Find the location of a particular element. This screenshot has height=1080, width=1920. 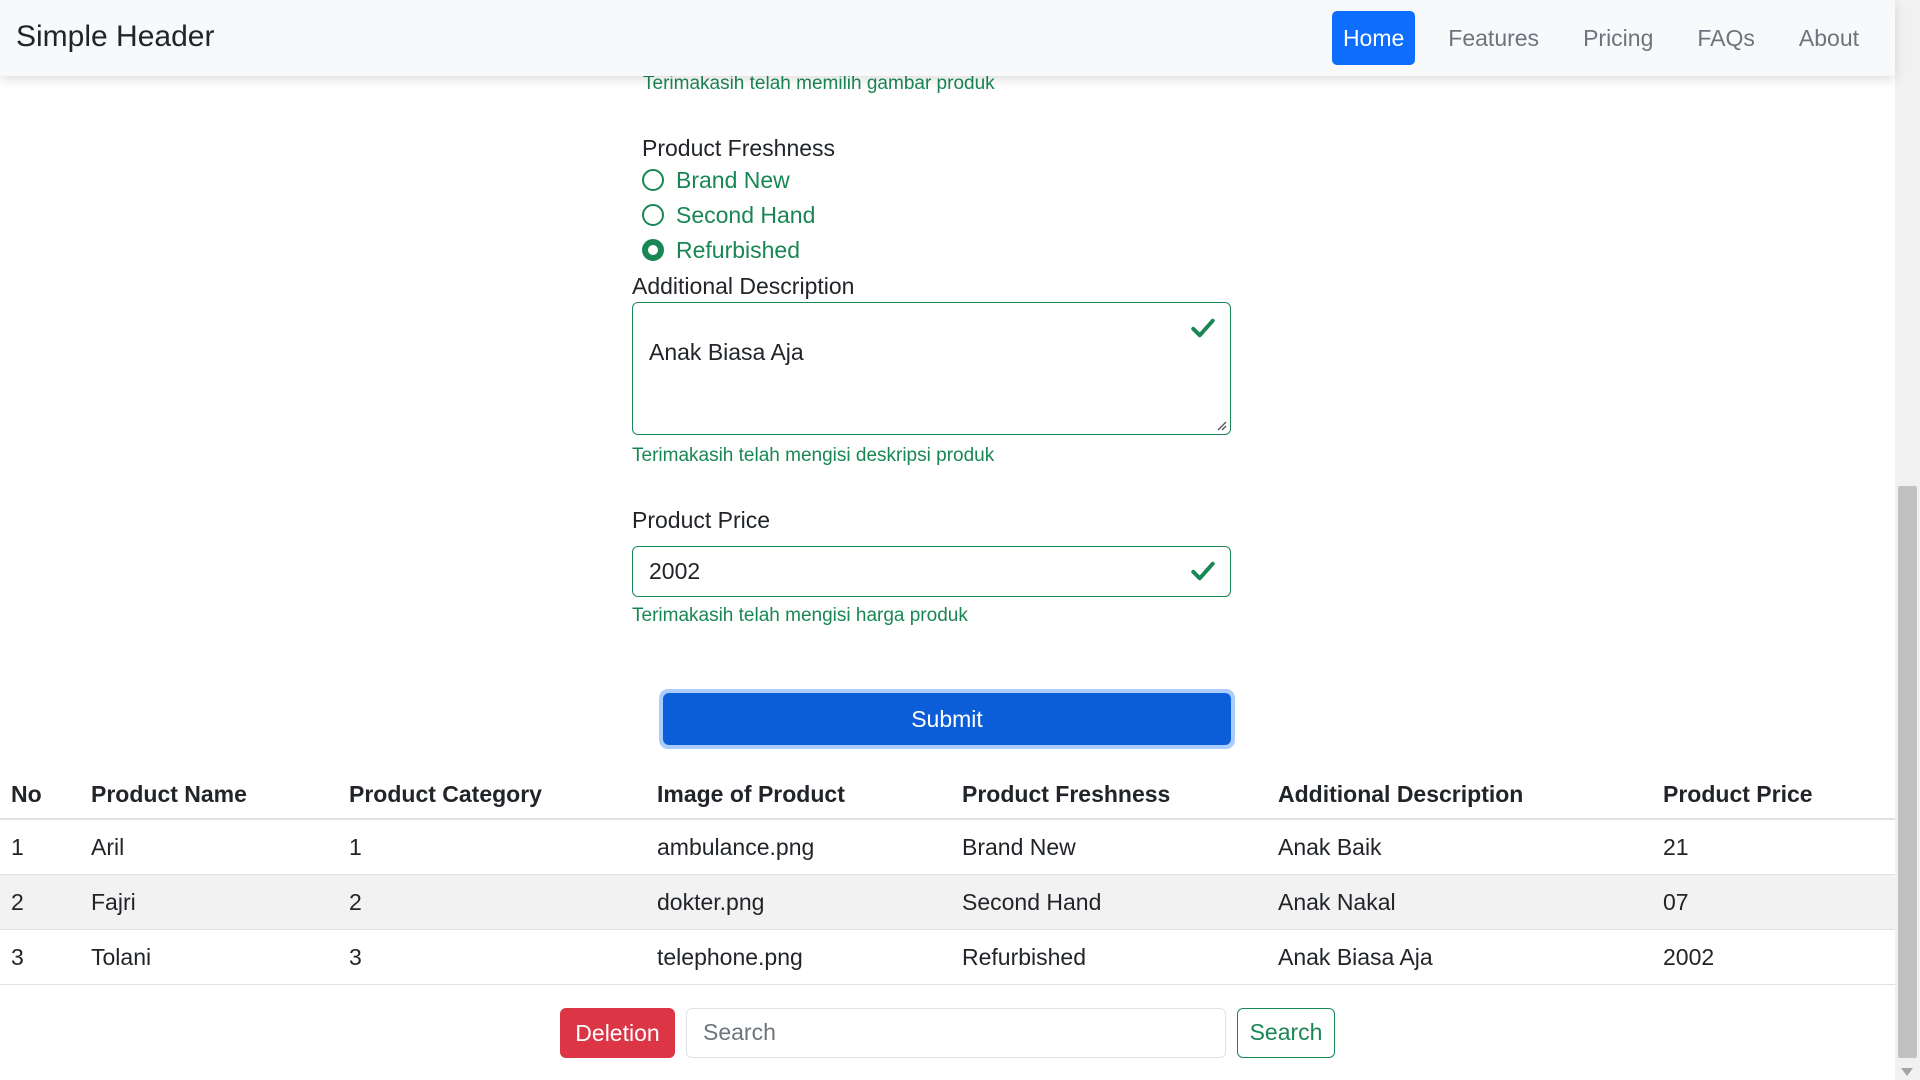

scroll-down-arrow-icon is located at coordinates (1907, 1072).